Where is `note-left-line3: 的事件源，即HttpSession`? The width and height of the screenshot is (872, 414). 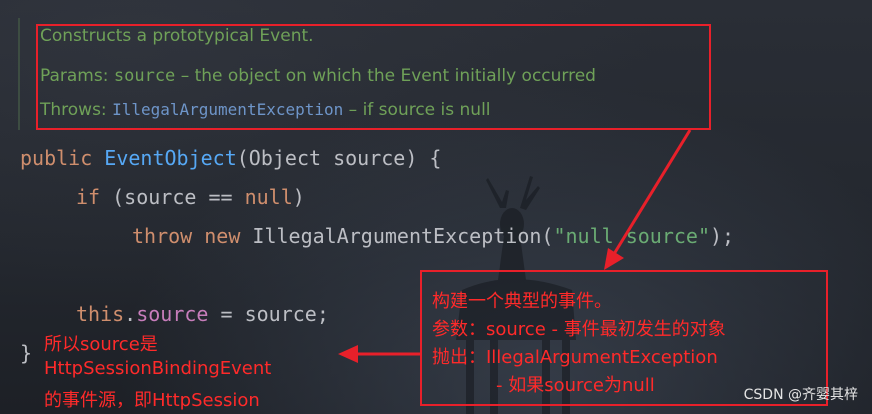 note-left-line3: 的事件源，即HttpSession is located at coordinates (152, 400).